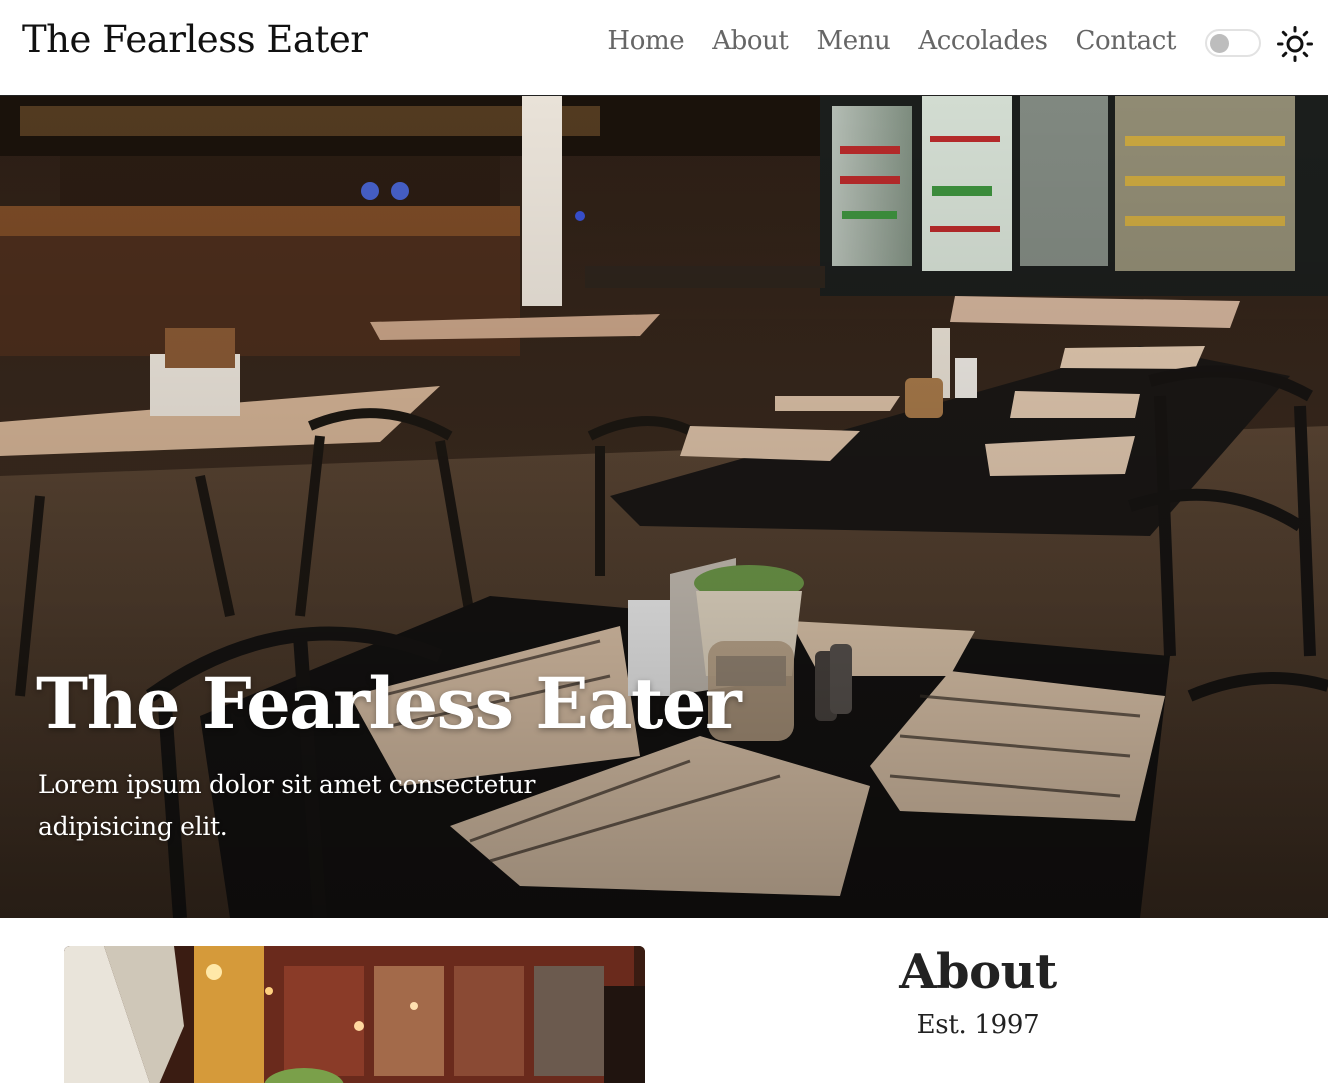  I want to click on toggle-knob, so click(1219, 43).